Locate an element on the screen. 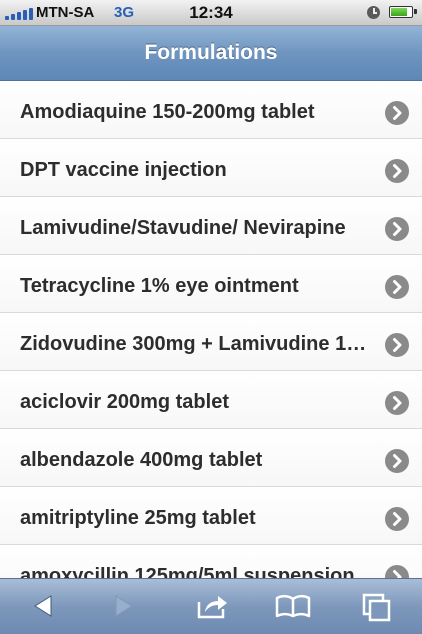 Image resolution: width=422 pixels, height=634 pixels. list-item: DPT vaccine injection is located at coordinates (211, 168).